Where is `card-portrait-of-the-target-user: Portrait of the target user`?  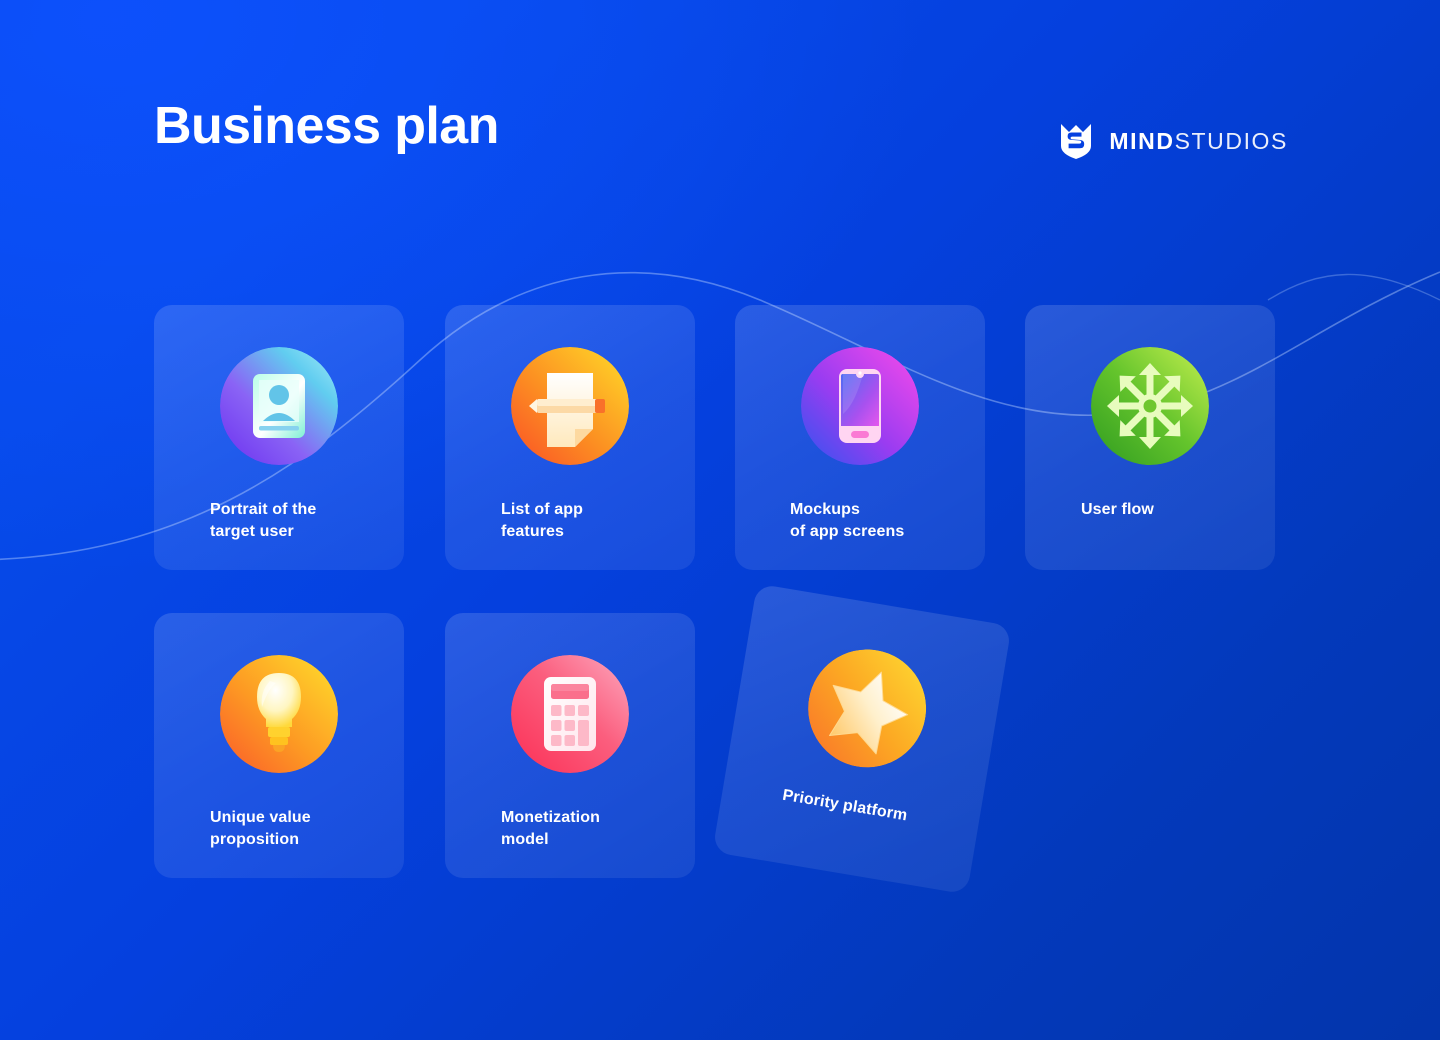 card-portrait-of-the-target-user: Portrait of the target user is located at coordinates (279, 437).